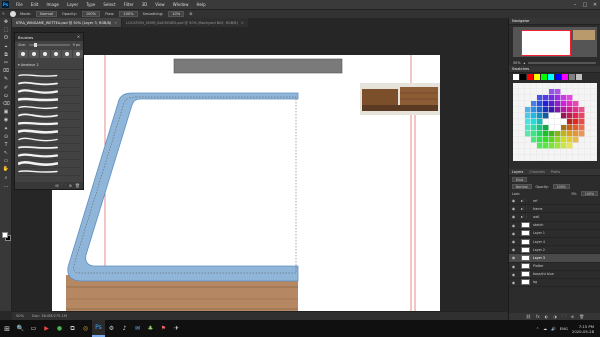 The height and width of the screenshot is (337, 600). I want to click on minimize-button: –, so click(575, 4).